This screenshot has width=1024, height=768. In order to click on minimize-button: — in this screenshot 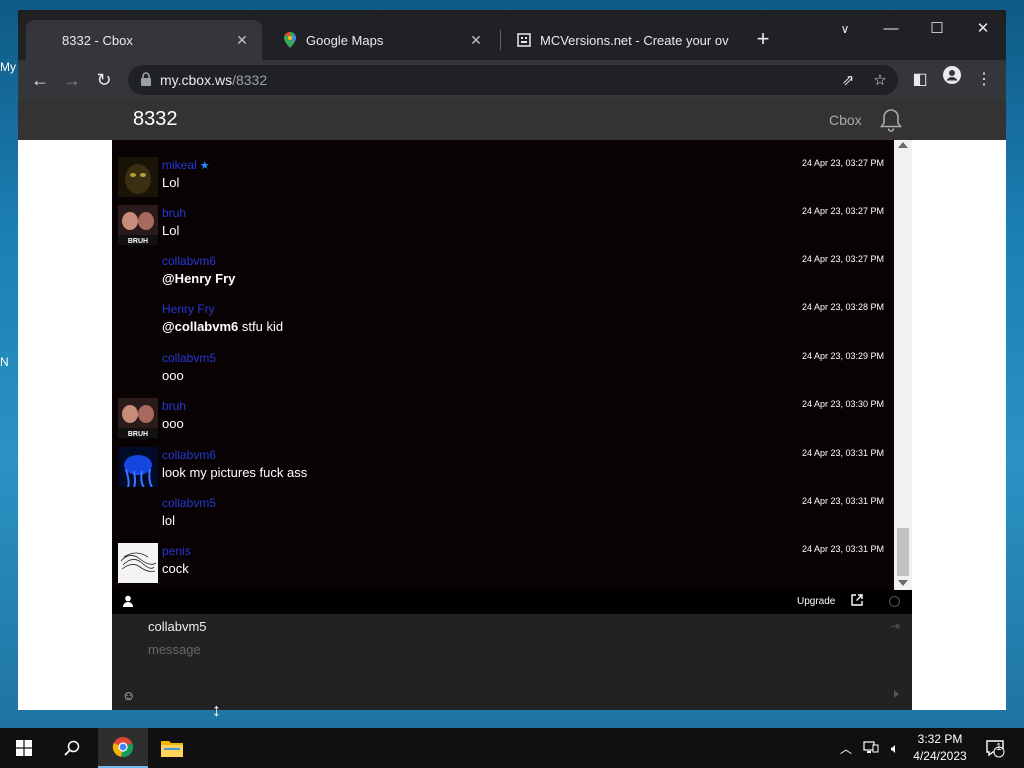, I will do `click(891, 29)`.